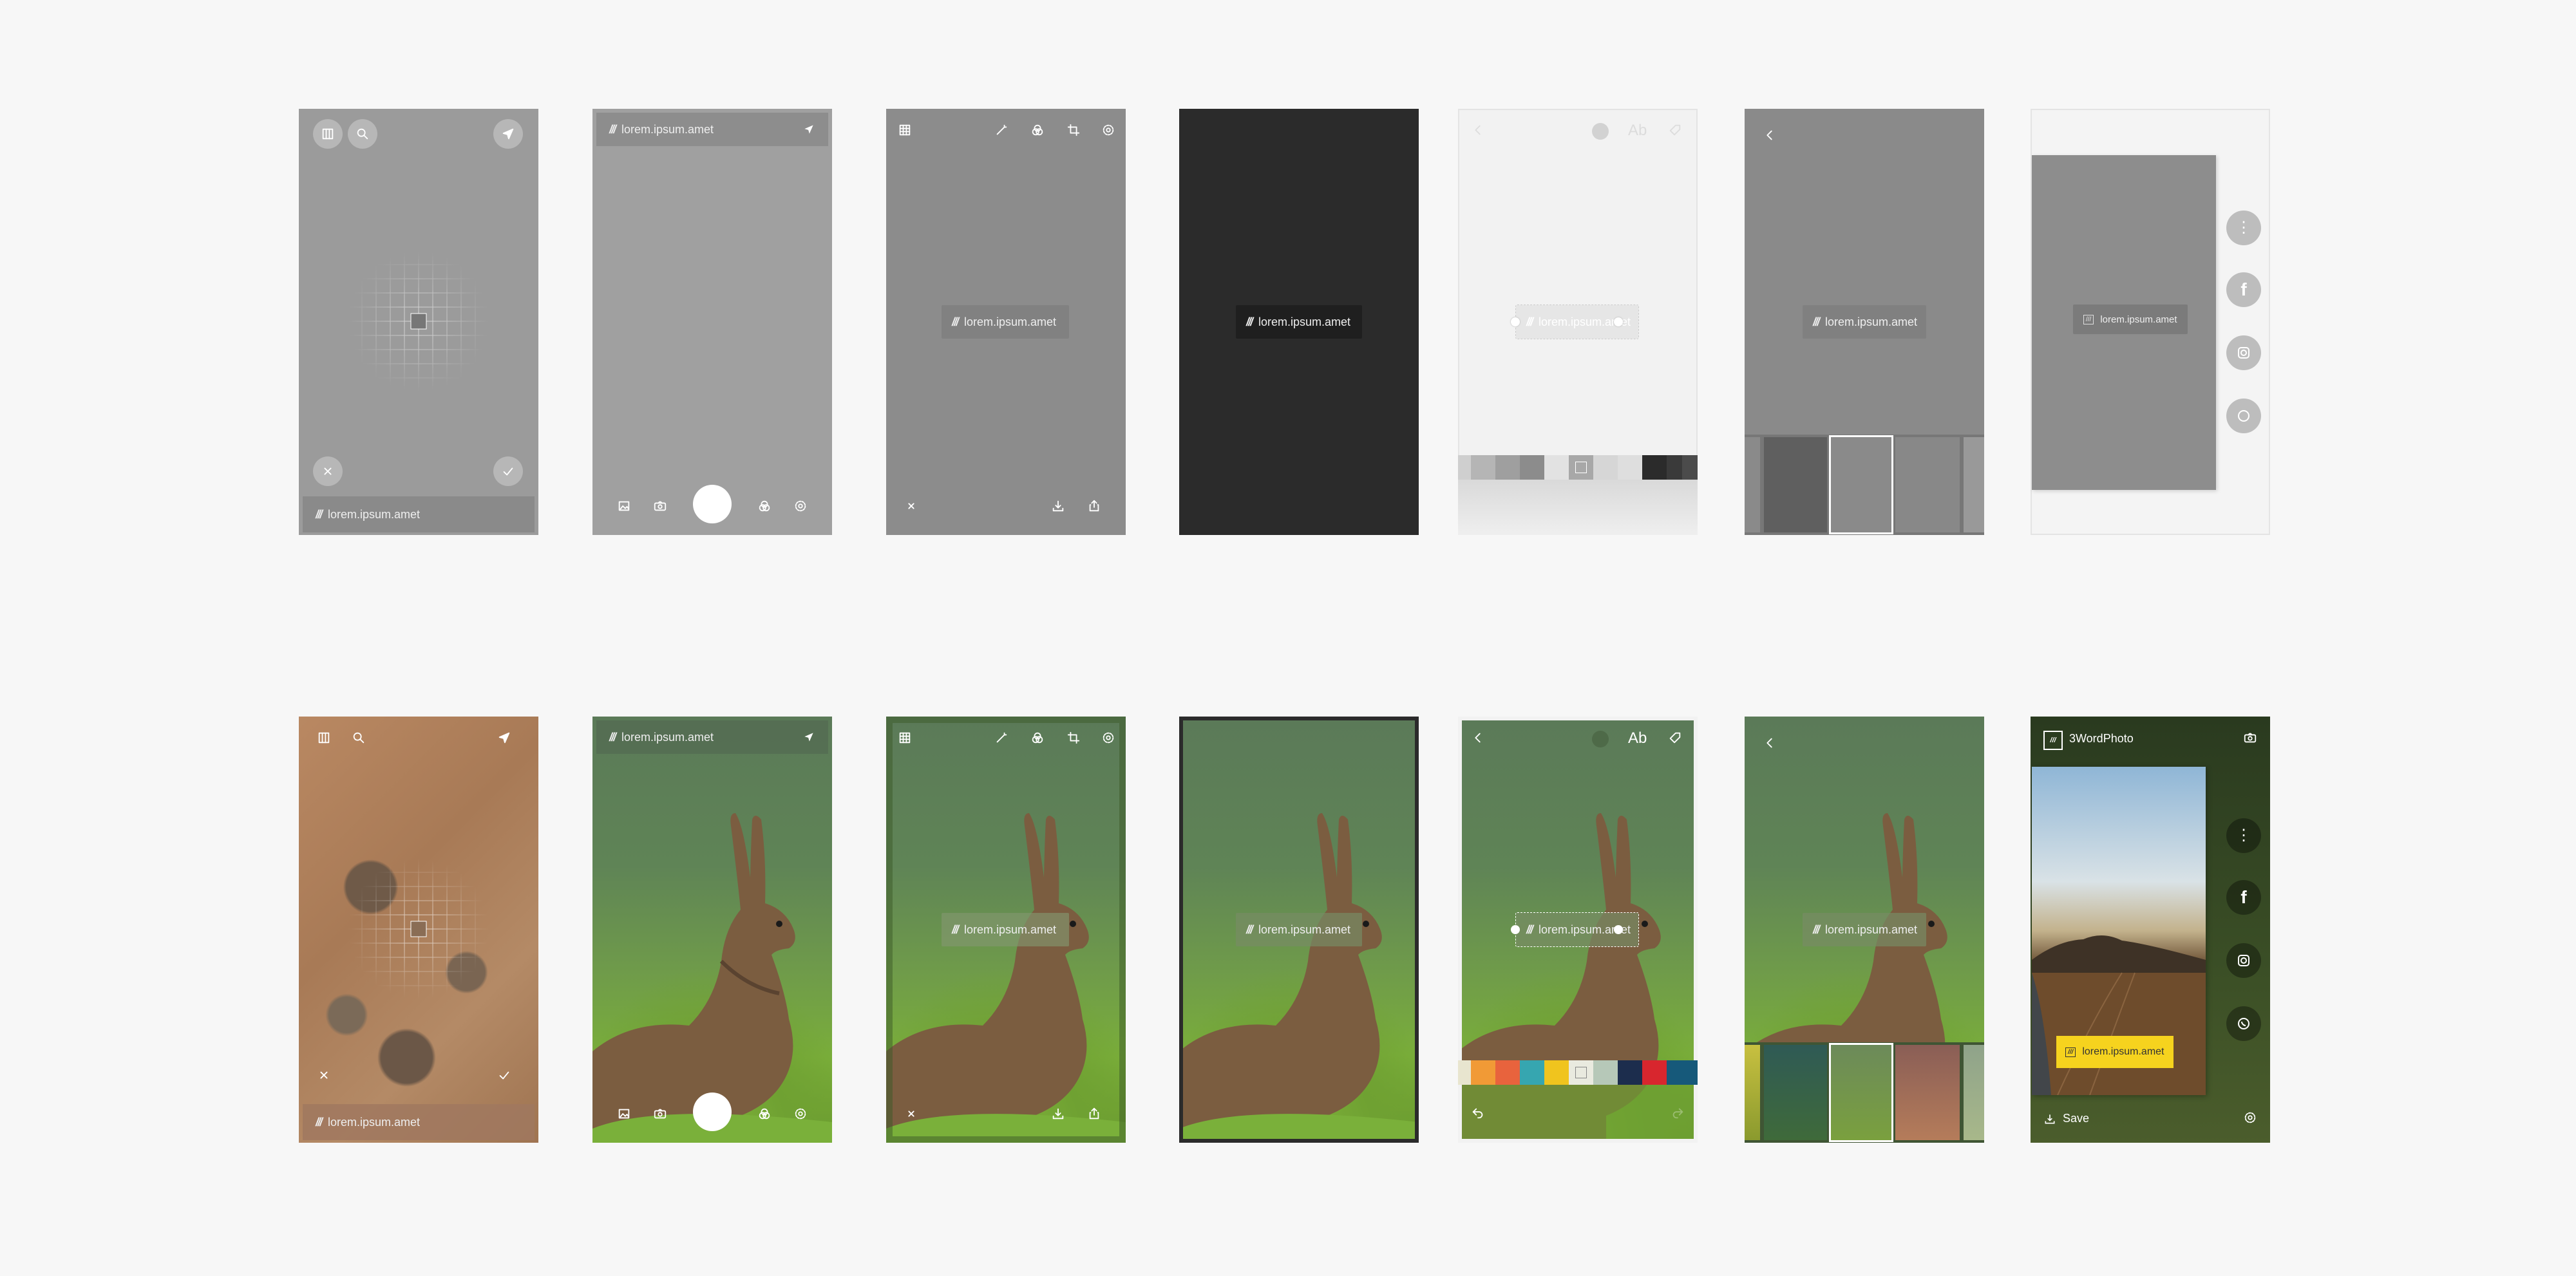  What do you see at coordinates (2115, 1052) in the screenshot?
I see `address-label-highlight: ///lorem.ipsum.amet` at bounding box center [2115, 1052].